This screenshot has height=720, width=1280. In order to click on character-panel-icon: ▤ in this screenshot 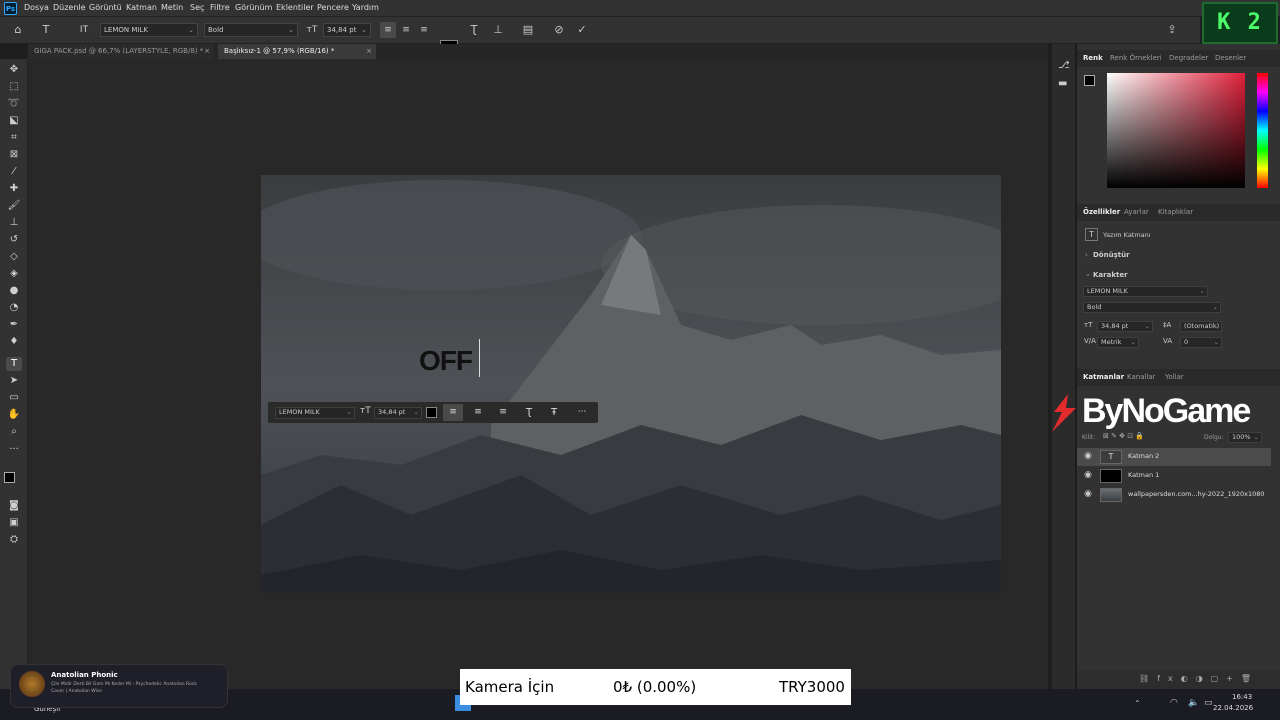, I will do `click(528, 30)`.